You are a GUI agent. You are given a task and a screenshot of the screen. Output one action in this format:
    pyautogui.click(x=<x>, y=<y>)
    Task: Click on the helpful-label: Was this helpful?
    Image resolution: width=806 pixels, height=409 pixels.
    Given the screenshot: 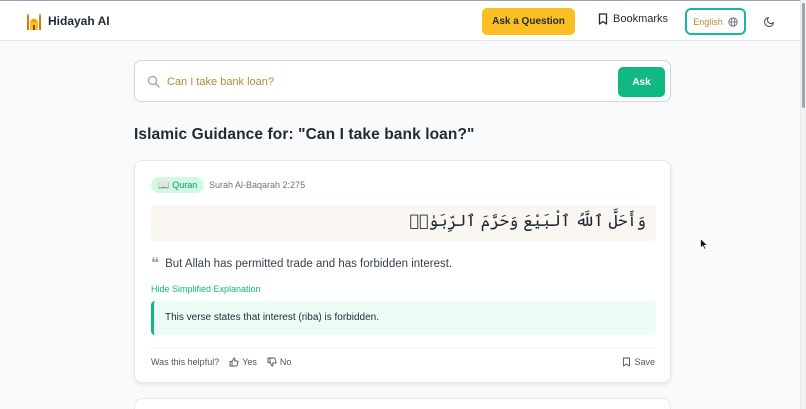 What is the action you would take?
    pyautogui.click(x=185, y=362)
    